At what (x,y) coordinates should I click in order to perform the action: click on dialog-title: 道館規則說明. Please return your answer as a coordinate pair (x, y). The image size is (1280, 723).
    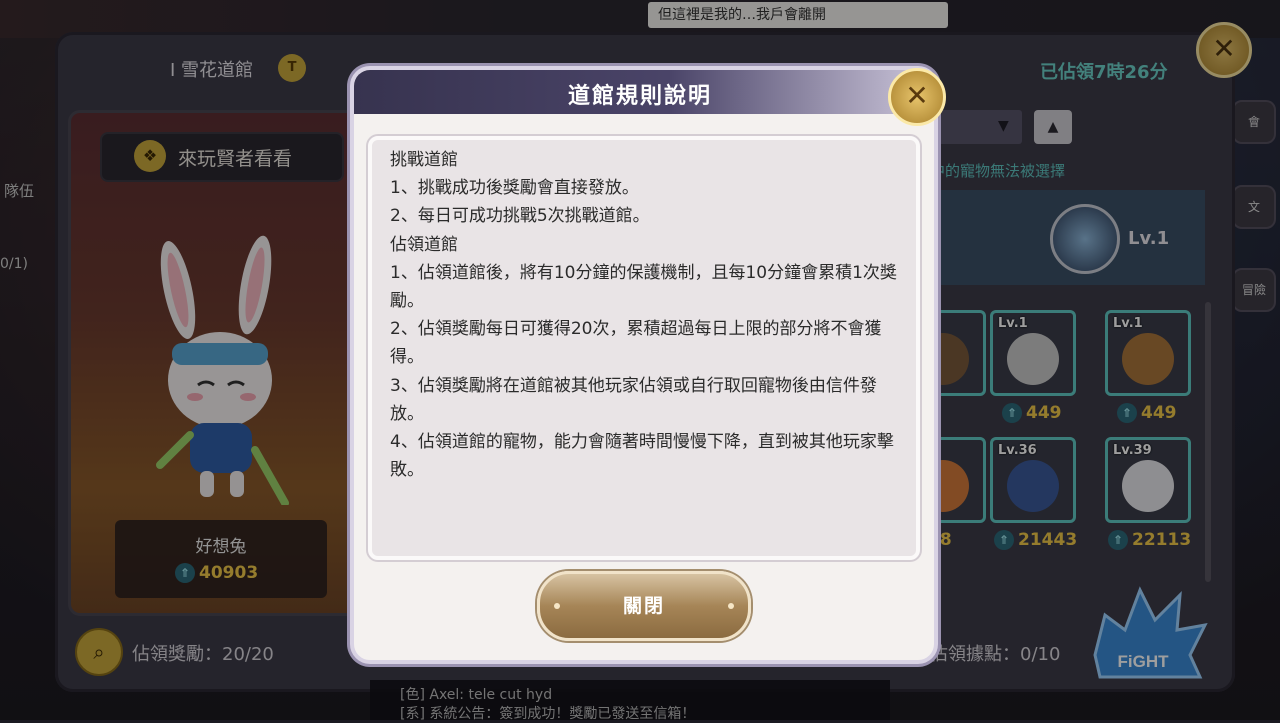
    Looking at the image, I should click on (639, 96).